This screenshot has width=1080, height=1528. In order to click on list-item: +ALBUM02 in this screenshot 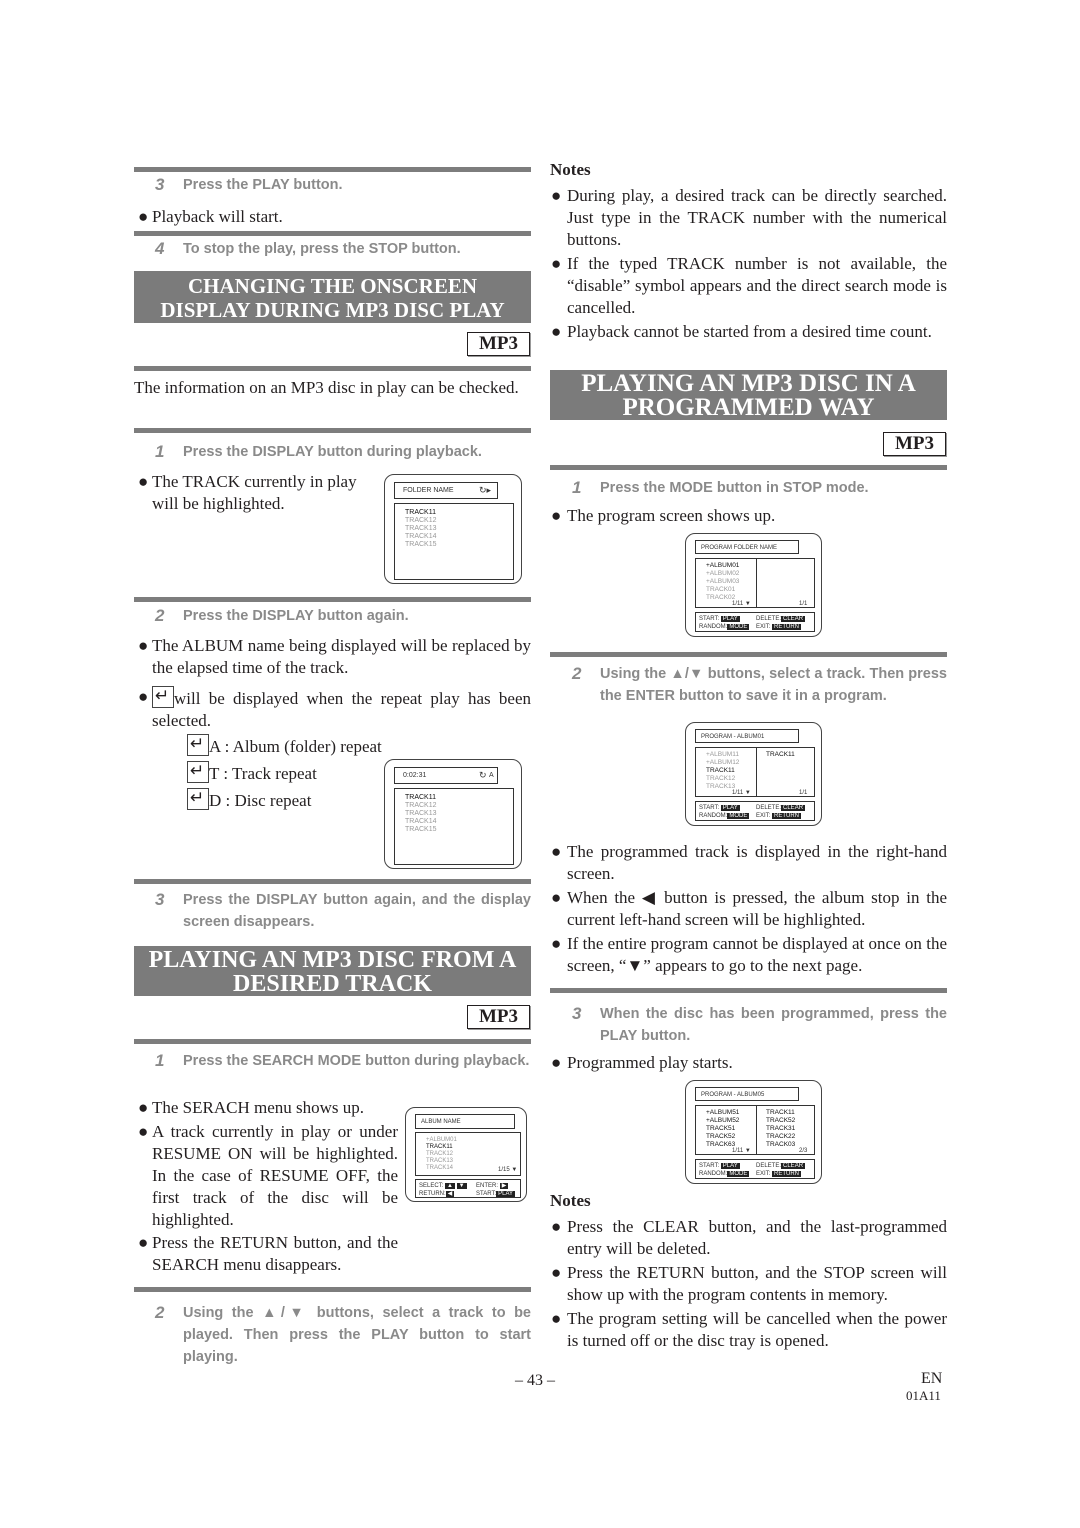, I will do `click(723, 573)`.